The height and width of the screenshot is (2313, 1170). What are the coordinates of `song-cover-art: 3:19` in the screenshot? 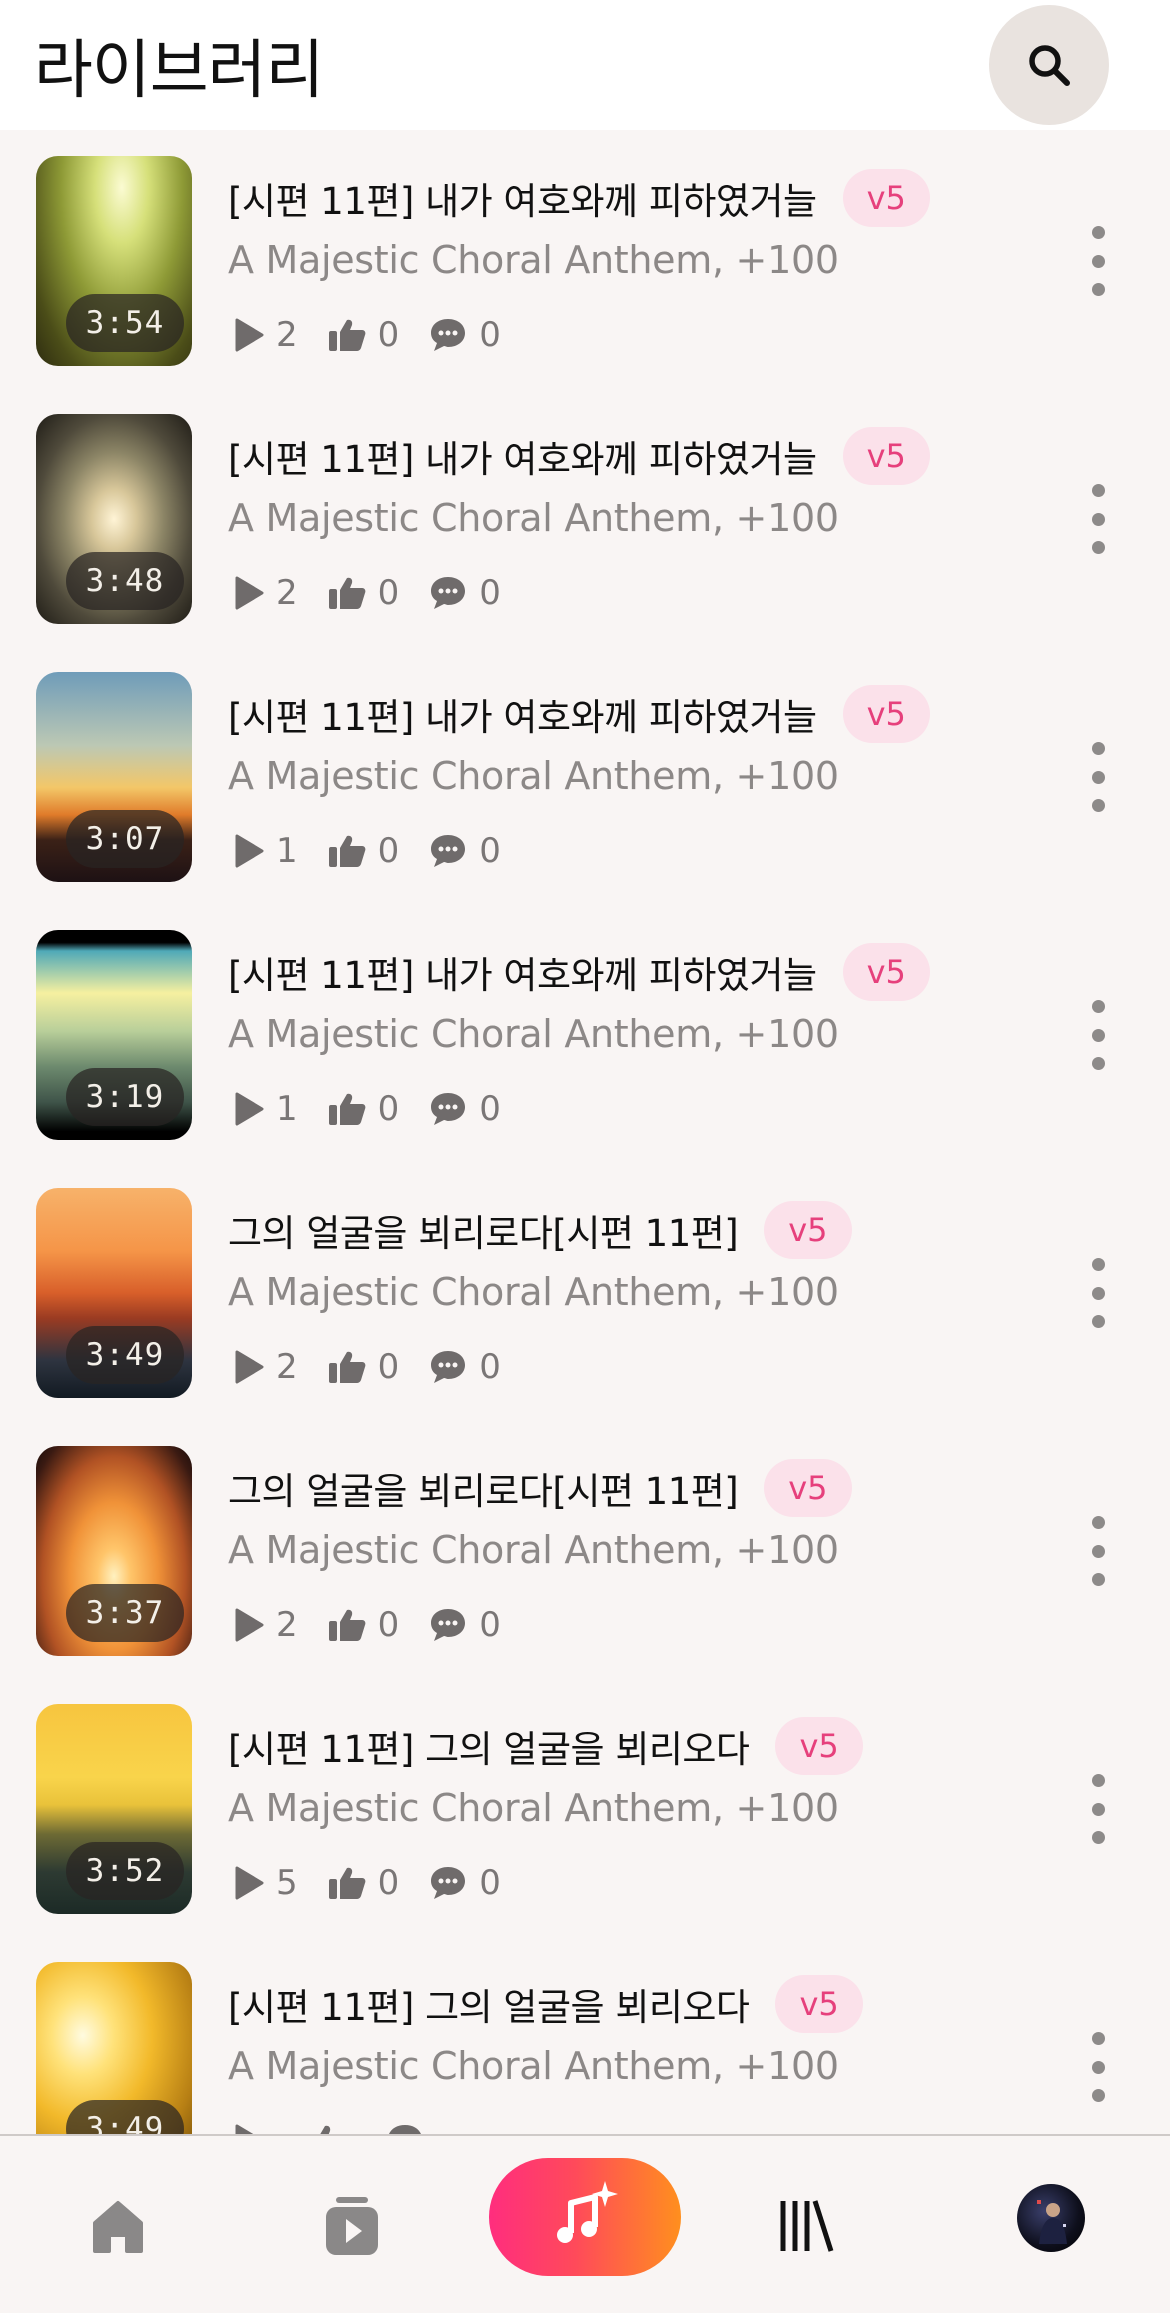 It's located at (114, 1035).